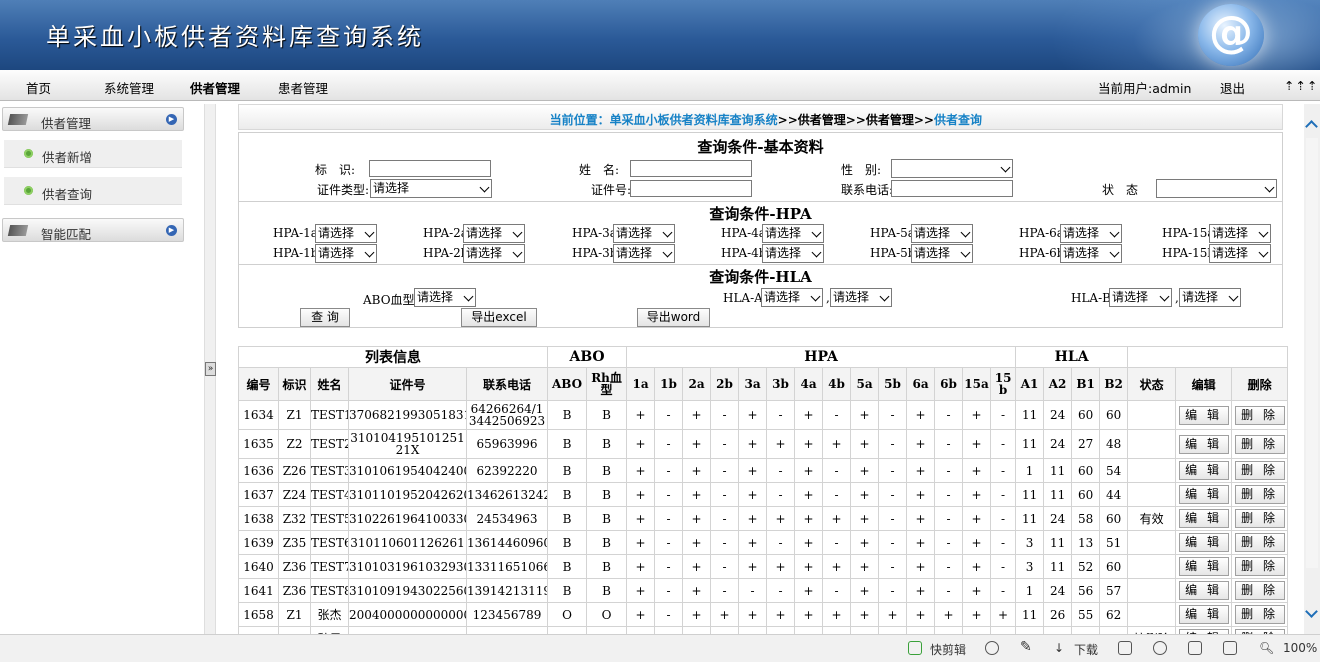  I want to click on cell-cert: 310110601126261, so click(407, 542).